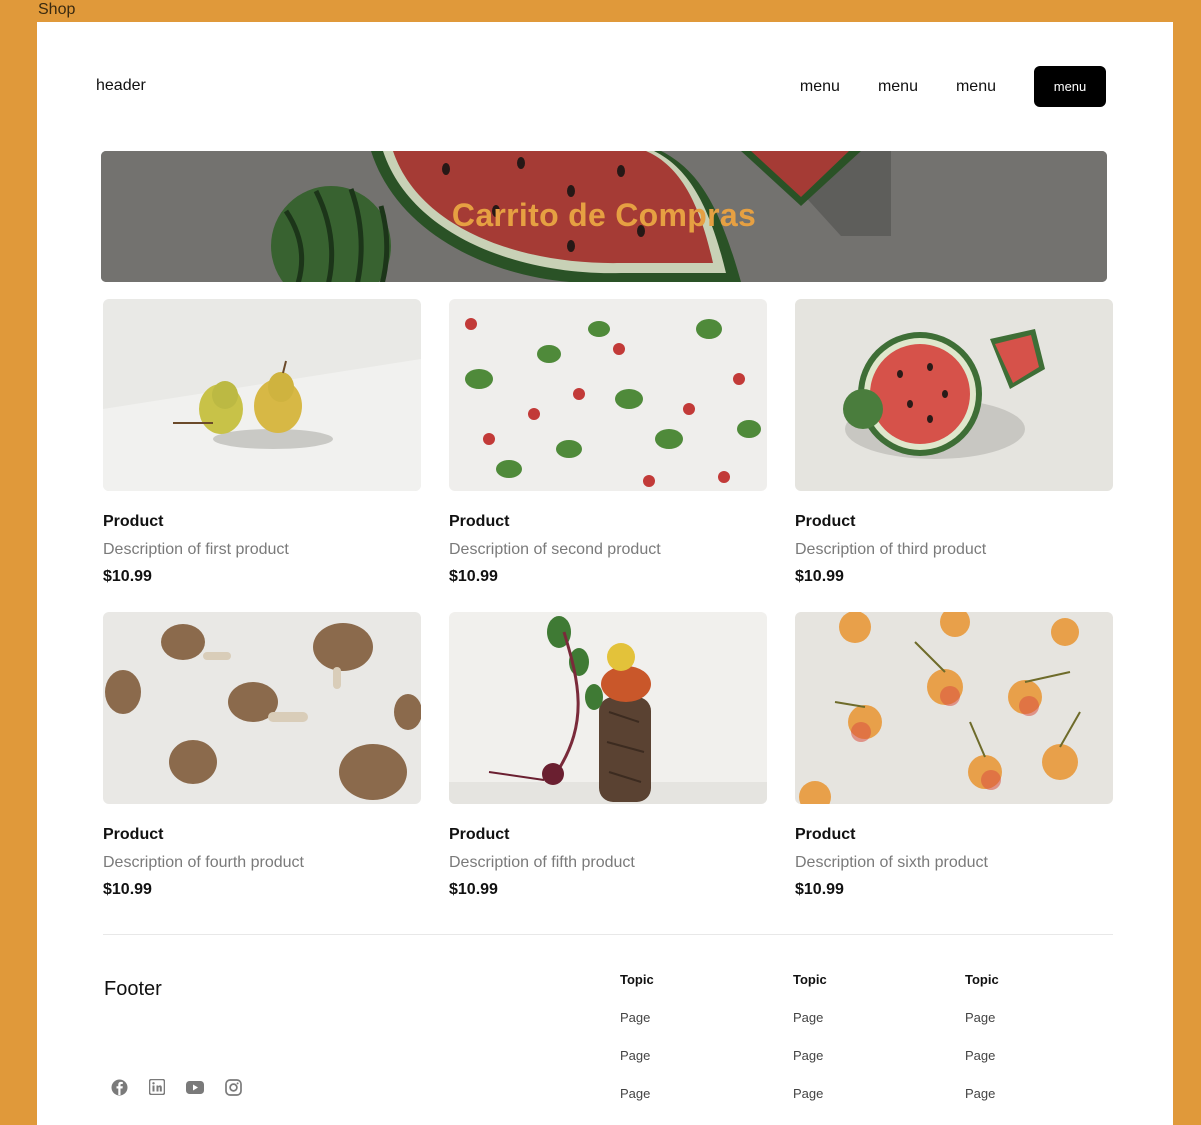 The height and width of the screenshot is (1125, 1201). What do you see at coordinates (954, 395) in the screenshot?
I see `product-image-watermelon` at bounding box center [954, 395].